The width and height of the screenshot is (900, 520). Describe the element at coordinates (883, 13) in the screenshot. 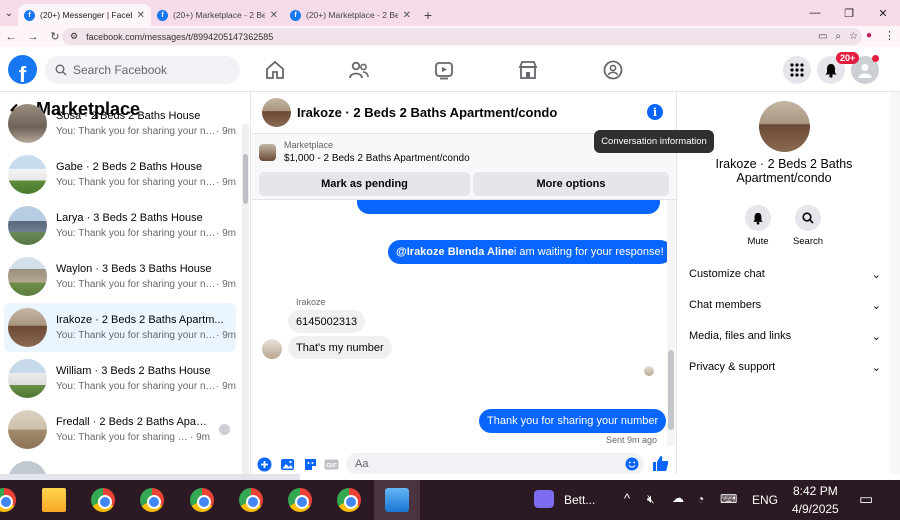

I see `close-window-icon: ✕` at that location.